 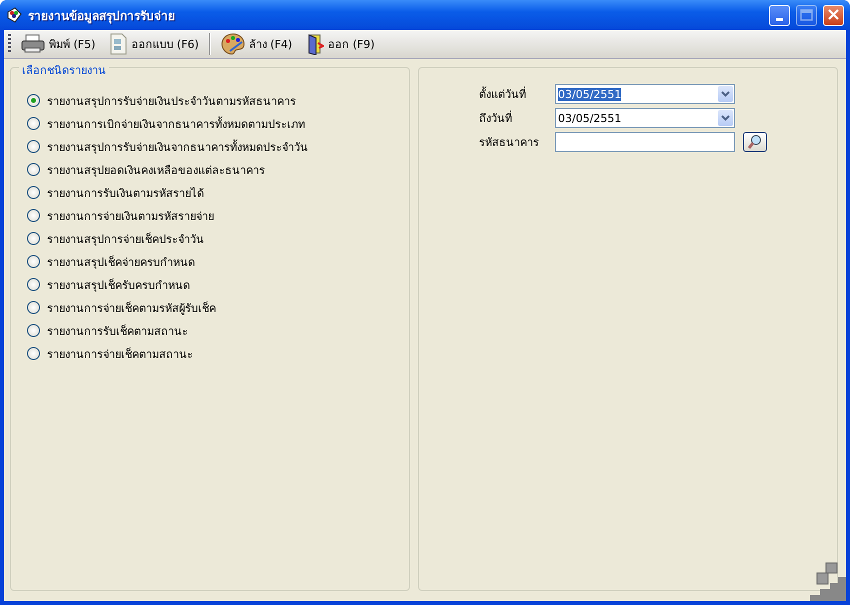 What do you see at coordinates (509, 143) in the screenshot?
I see `field-label: รหัสธนาคาร` at bounding box center [509, 143].